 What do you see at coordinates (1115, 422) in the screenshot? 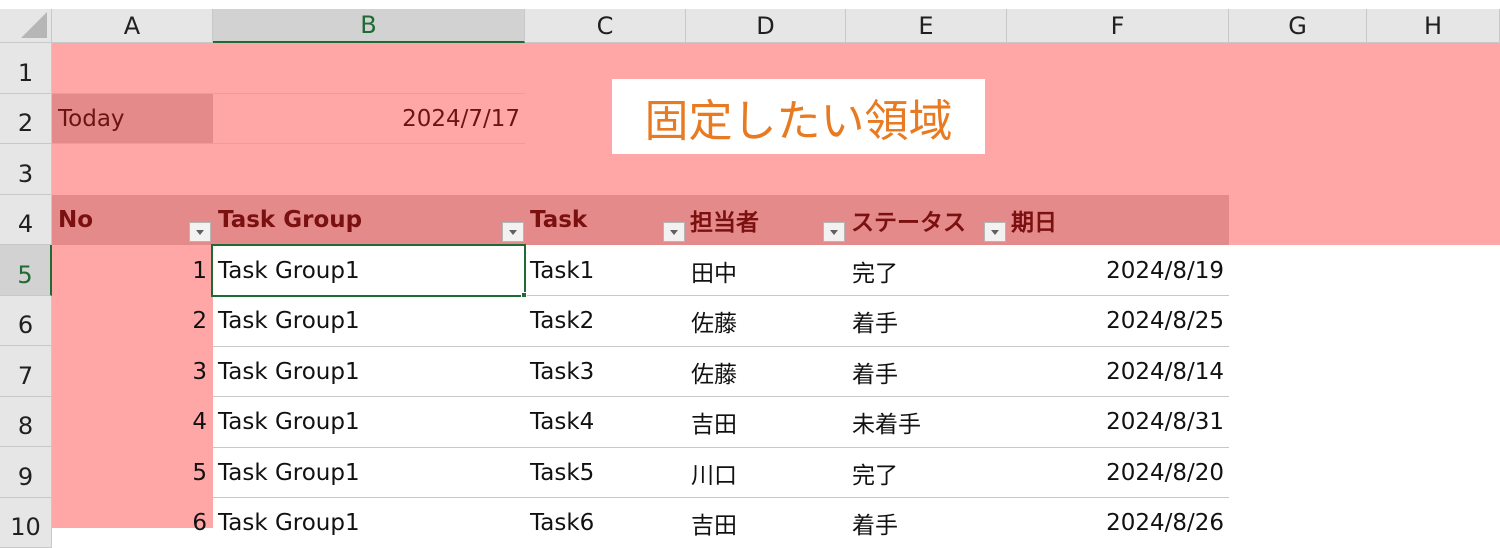
I see `cell-due-date: 2024/8/31` at bounding box center [1115, 422].